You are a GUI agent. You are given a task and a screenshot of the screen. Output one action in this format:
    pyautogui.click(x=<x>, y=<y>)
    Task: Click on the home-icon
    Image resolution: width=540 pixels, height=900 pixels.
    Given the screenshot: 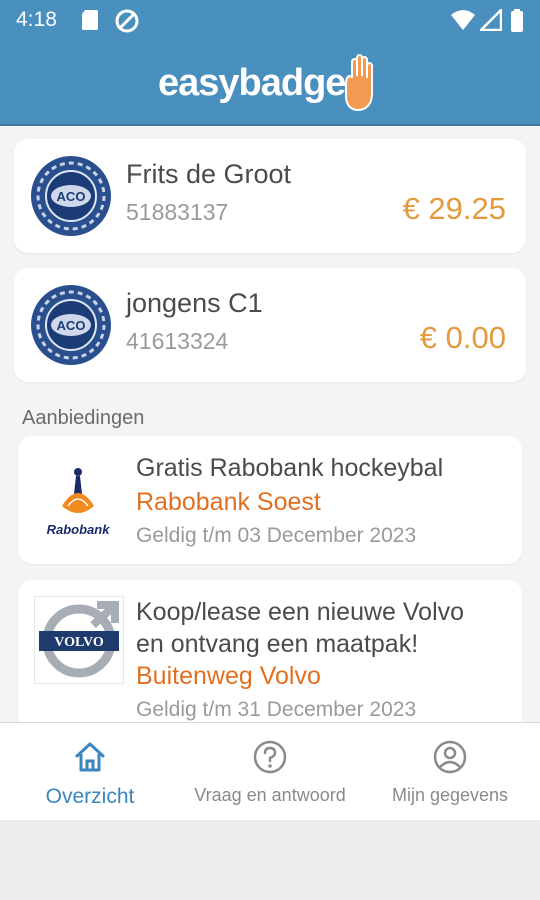 What is the action you would take?
    pyautogui.click(x=90, y=757)
    